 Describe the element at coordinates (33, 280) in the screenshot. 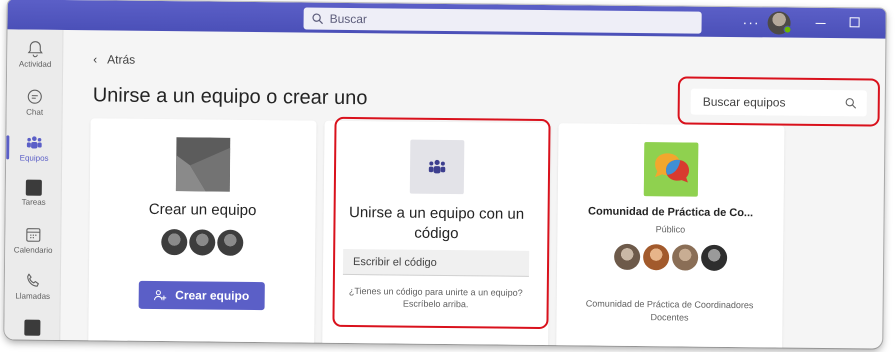

I see `phone-icon` at that location.